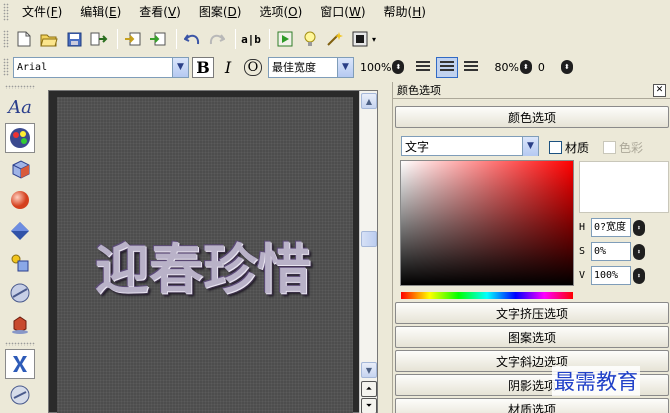 The width and height of the screenshot is (670, 413). What do you see at coordinates (280, 12) in the screenshot?
I see `menu-options: 选项(O)` at bounding box center [280, 12].